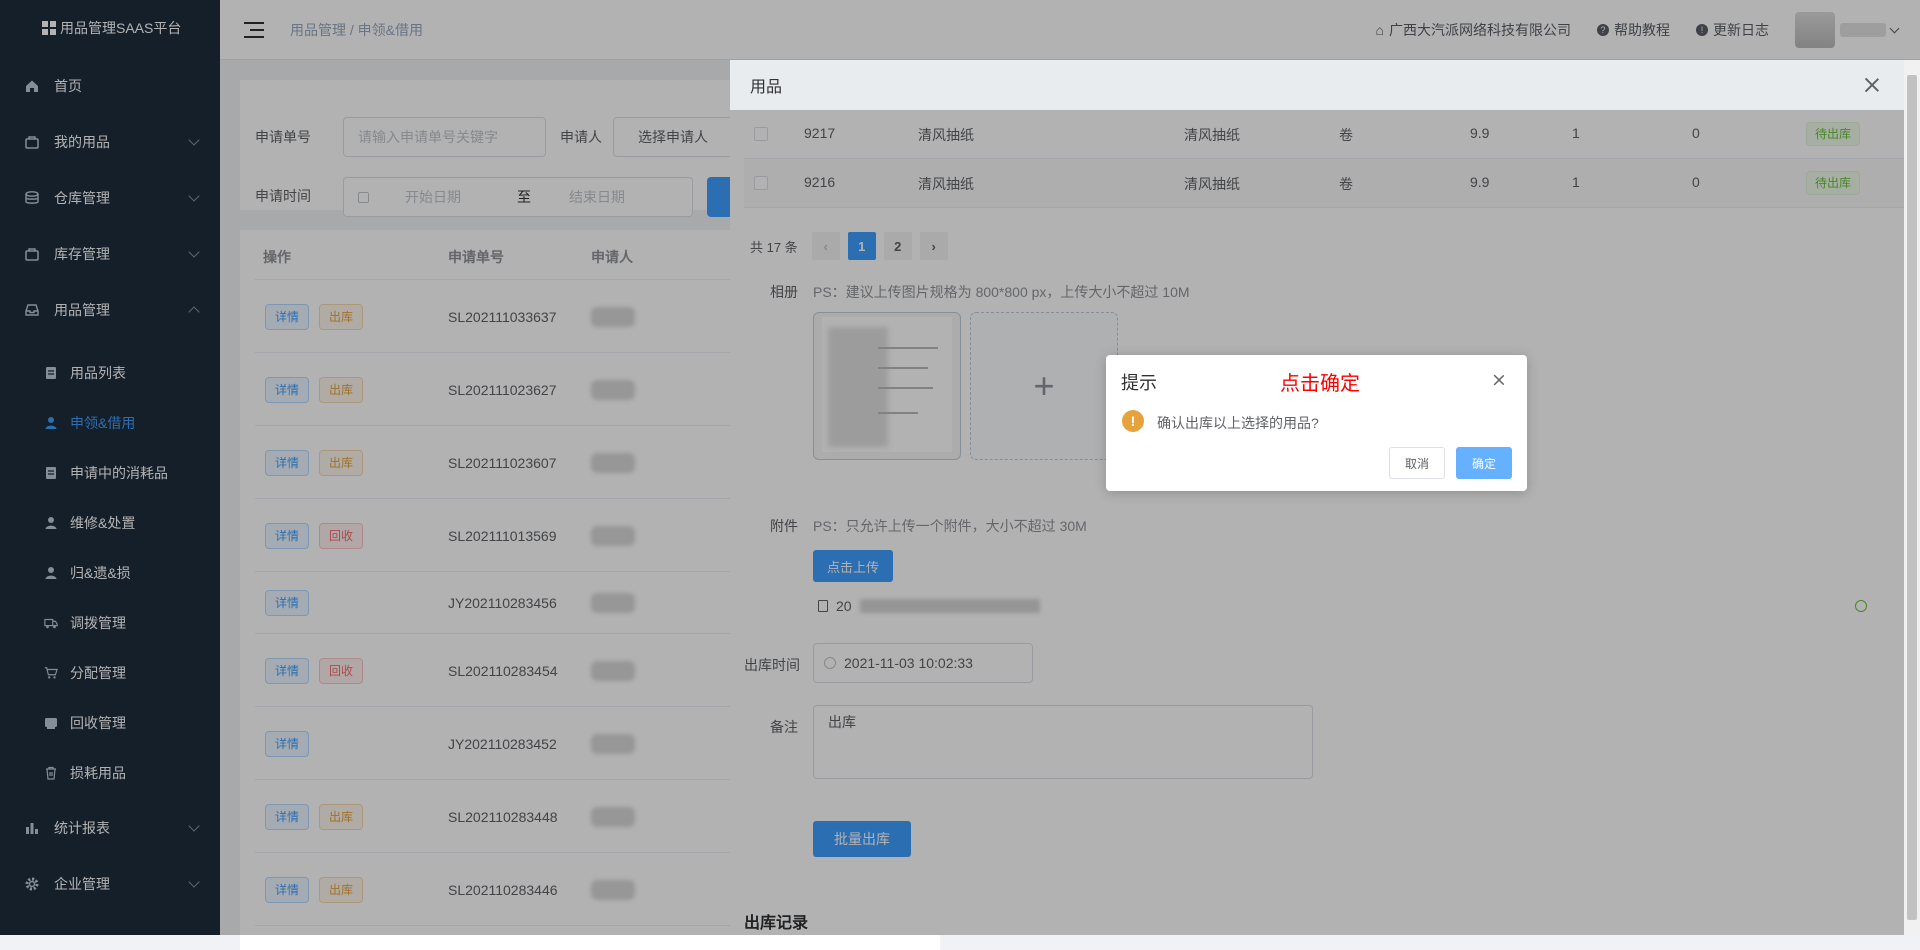  Describe the element at coordinates (1417, 463) in the screenshot. I see `cancel-button: 取消` at that location.